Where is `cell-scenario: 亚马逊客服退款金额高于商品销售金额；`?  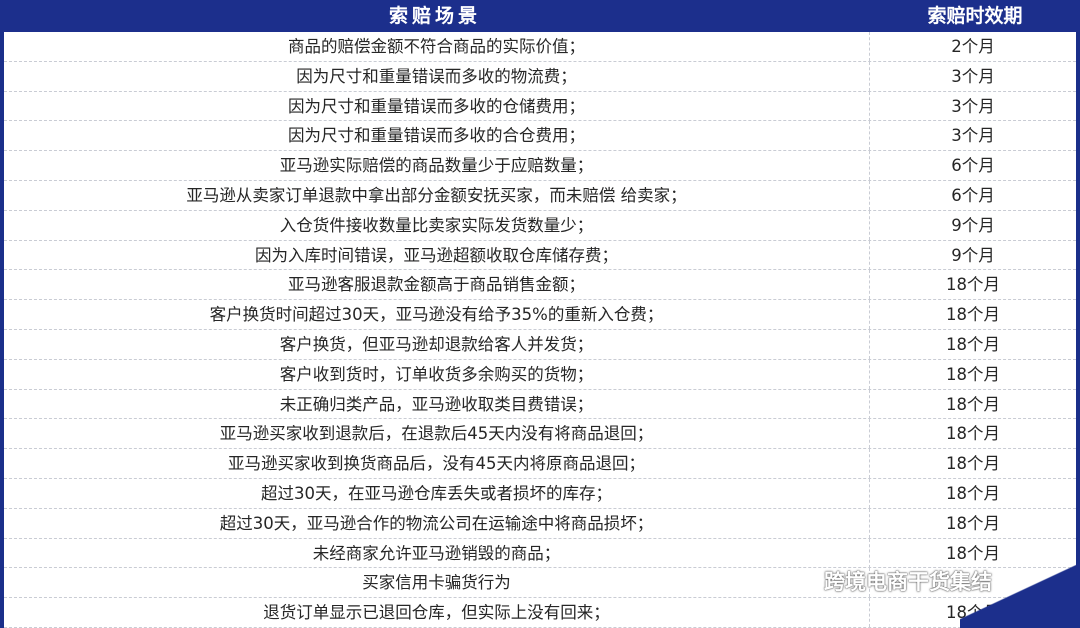 cell-scenario: 亚马逊客服退款金额高于商品销售金额； is located at coordinates (437, 285).